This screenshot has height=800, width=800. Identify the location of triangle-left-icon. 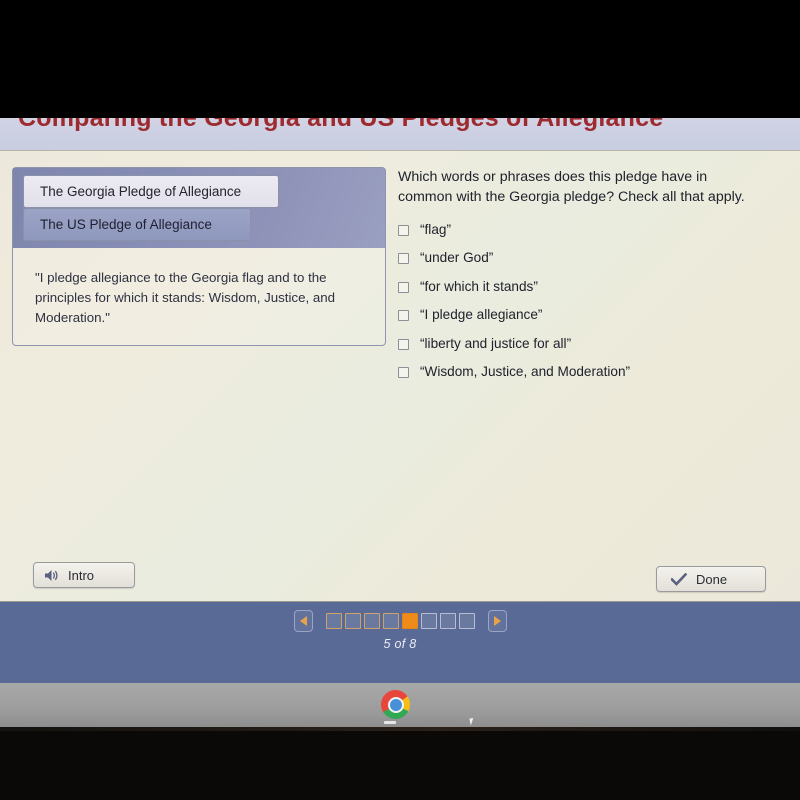
(303, 621).